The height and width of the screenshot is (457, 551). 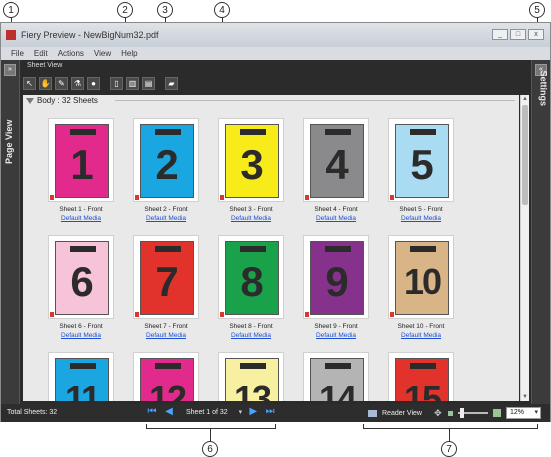 What do you see at coordinates (167, 281) in the screenshot?
I see `page-number: 7` at bounding box center [167, 281].